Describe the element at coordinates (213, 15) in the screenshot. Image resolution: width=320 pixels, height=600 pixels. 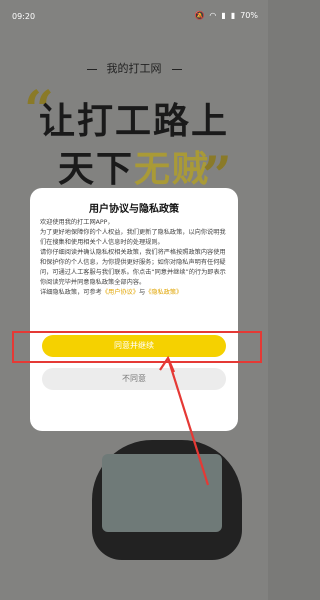
I see `wifi-icon: ◠` at that location.